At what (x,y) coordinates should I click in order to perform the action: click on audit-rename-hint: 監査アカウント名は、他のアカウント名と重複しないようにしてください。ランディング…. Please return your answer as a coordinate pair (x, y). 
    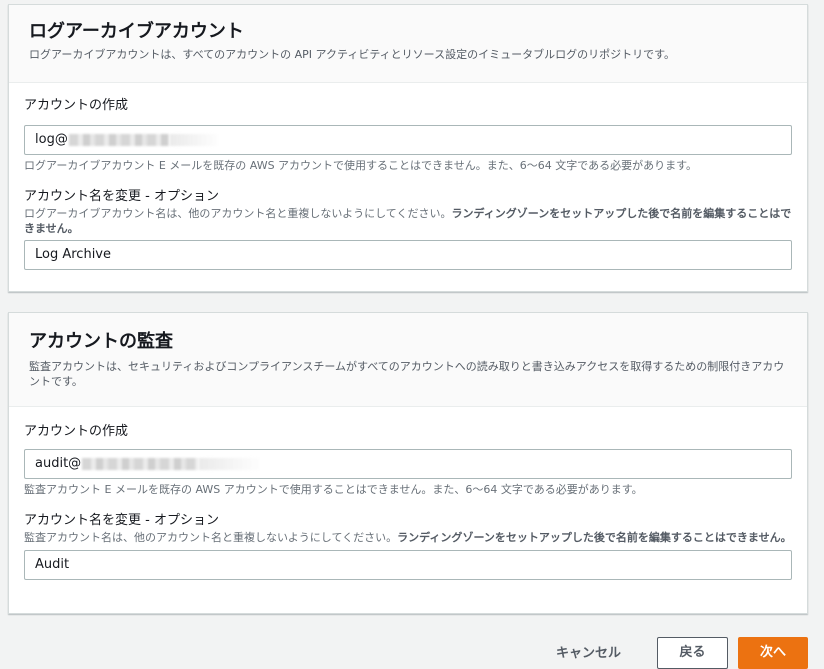
    Looking at the image, I should click on (408, 537).